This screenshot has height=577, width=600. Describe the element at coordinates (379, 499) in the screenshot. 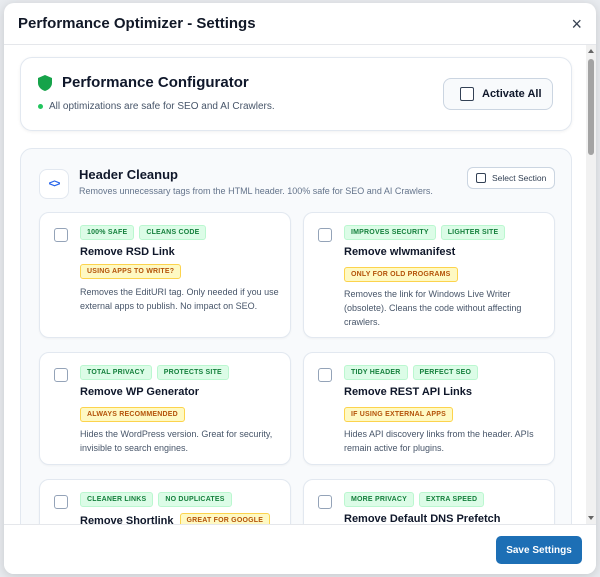

I see `benefit-badge: MORE PRIVACY` at that location.